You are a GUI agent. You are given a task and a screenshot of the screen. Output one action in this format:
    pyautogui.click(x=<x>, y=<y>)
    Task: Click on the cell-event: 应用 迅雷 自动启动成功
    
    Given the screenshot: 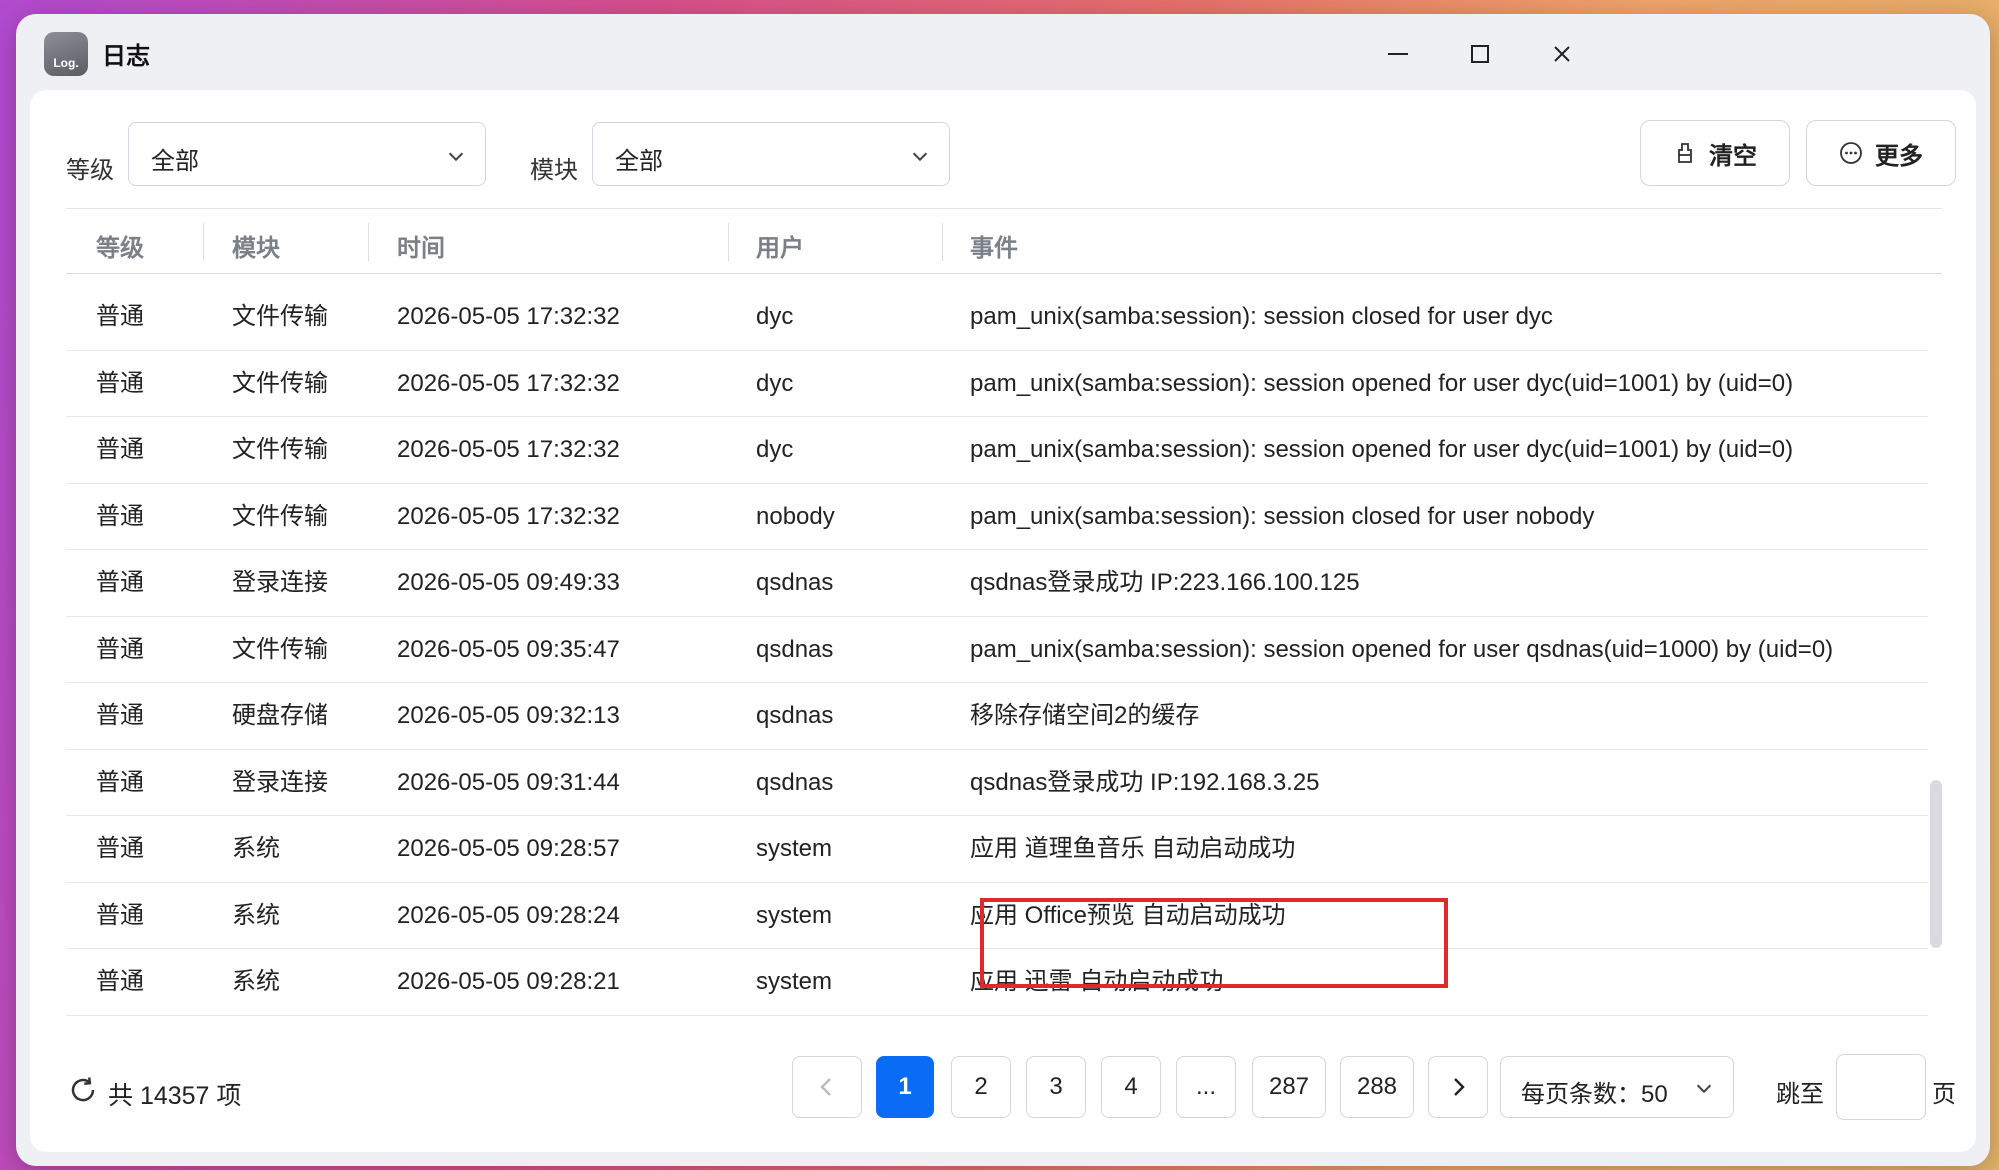 What is the action you would take?
    pyautogui.click(x=1097, y=981)
    